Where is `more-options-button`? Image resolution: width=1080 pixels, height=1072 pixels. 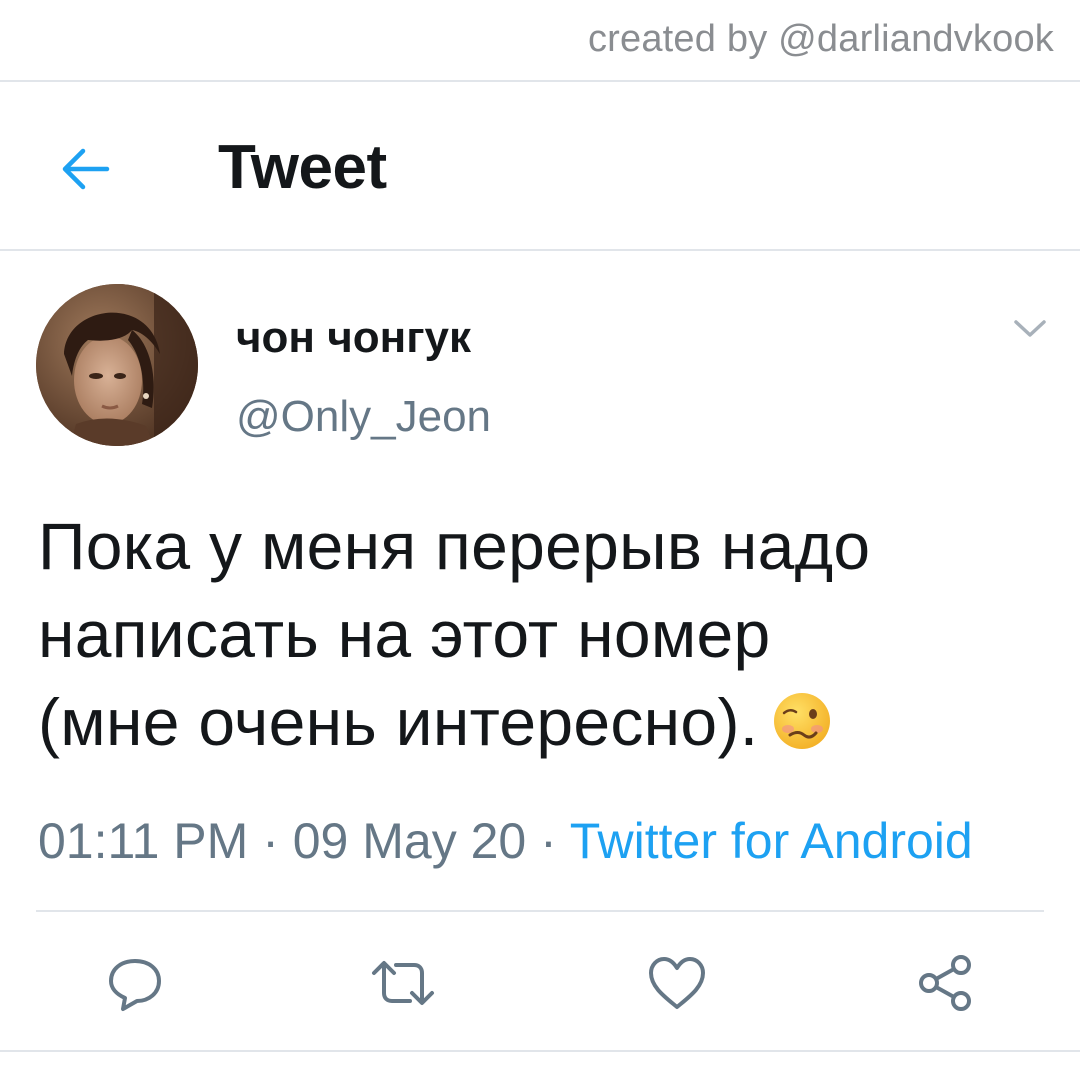
more-options-button is located at coordinates (1030, 329).